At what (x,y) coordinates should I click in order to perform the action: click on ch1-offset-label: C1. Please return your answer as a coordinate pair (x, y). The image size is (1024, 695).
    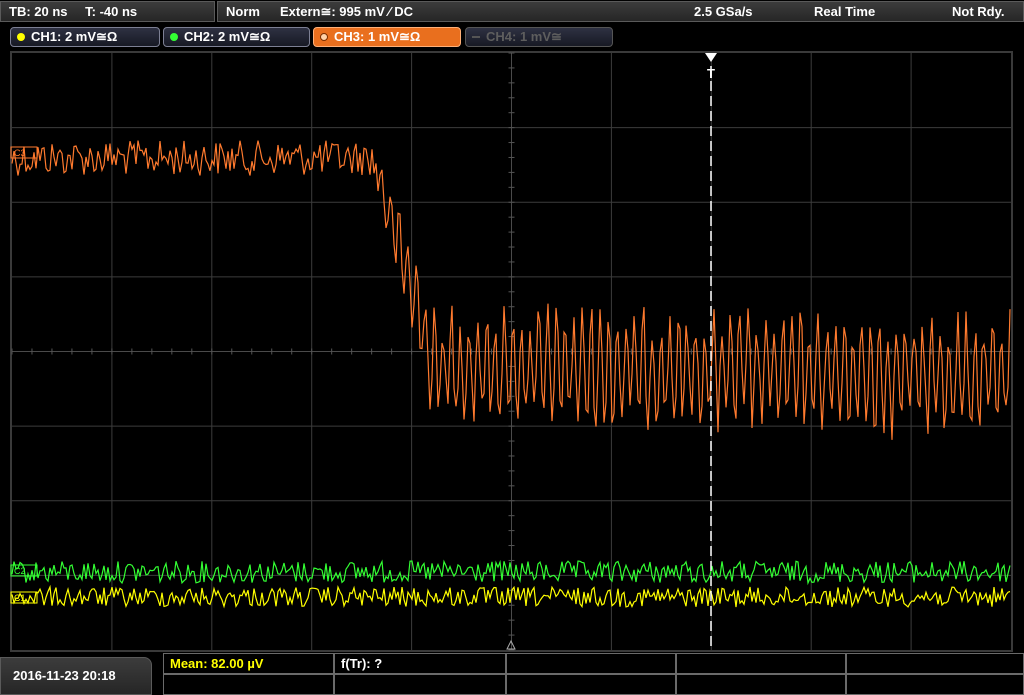
    Looking at the image, I should click on (20, 598).